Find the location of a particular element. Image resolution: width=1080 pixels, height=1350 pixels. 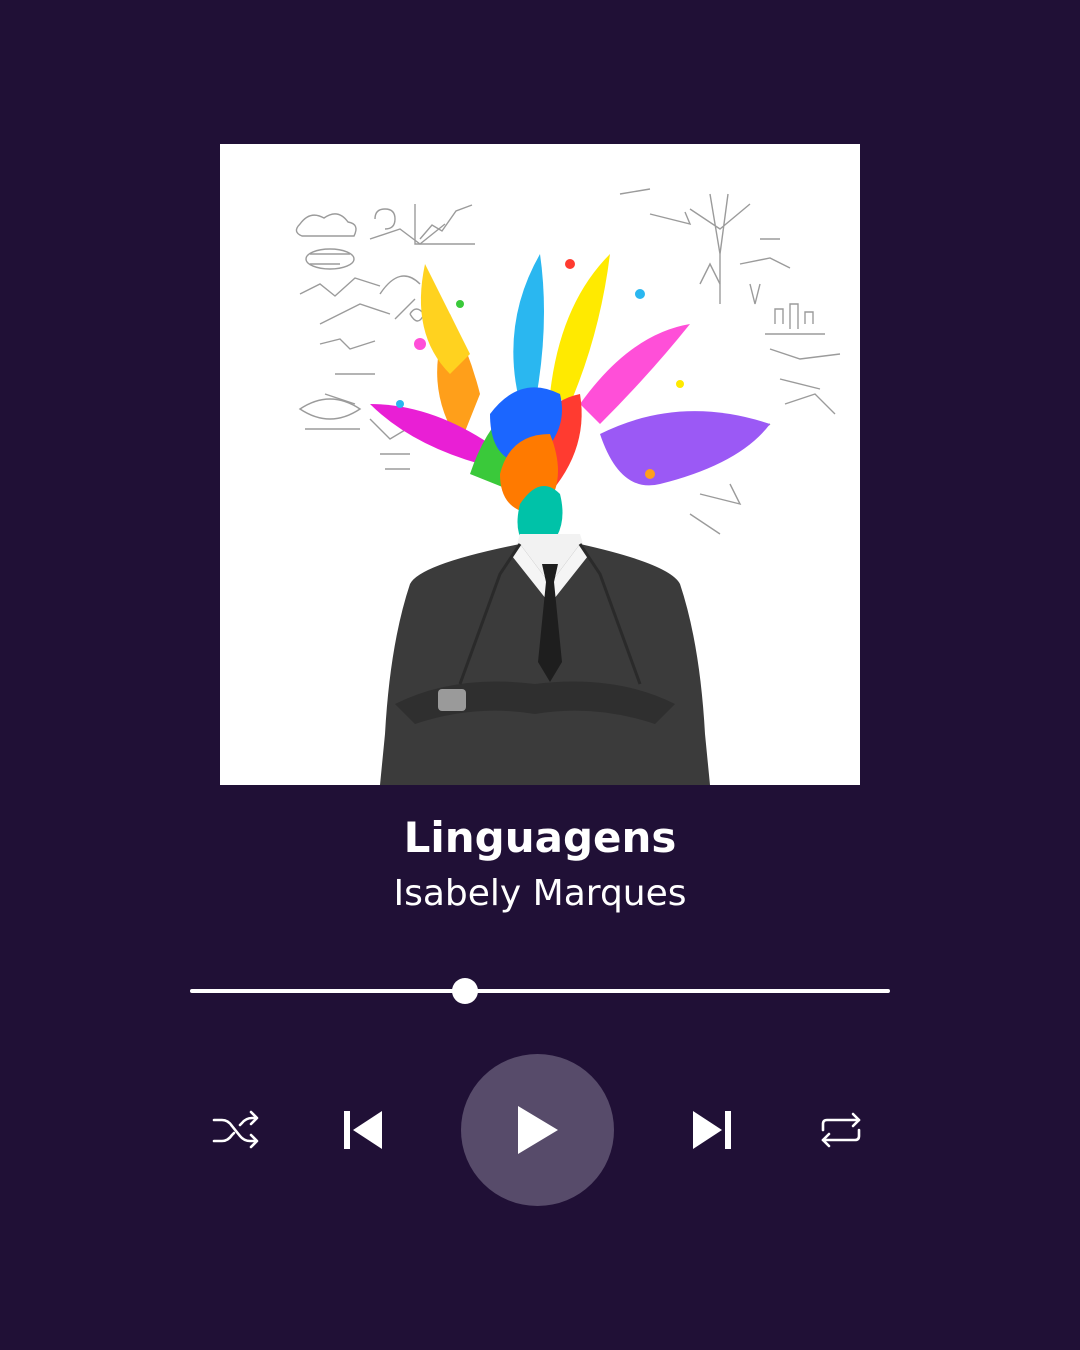

repeat-button is located at coordinates (841, 1130).